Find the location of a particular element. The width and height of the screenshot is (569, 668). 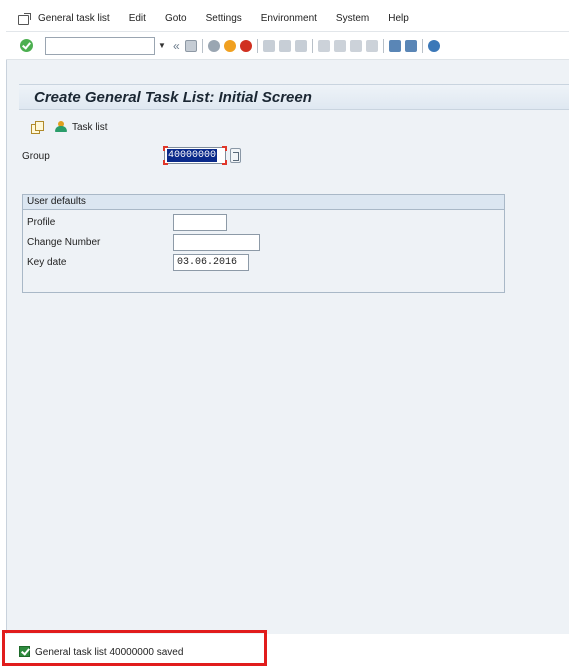

group-label: Group is located at coordinates (36, 156).